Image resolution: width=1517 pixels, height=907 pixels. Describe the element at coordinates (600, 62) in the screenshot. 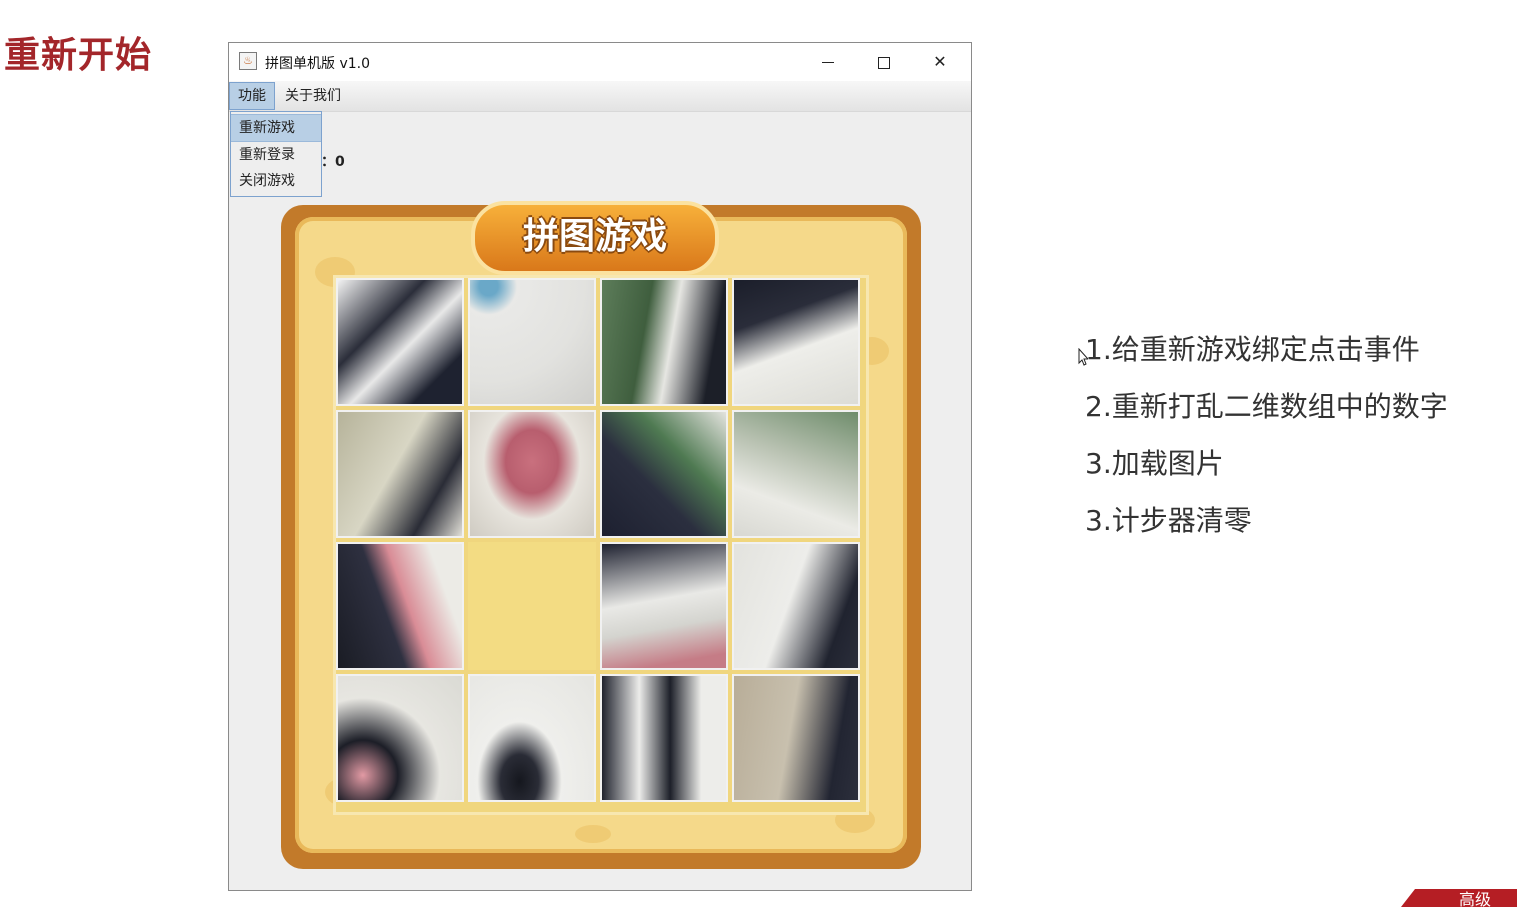

I see `window-titlebar: ♨ 拼图单机版 v1.0 ✕` at that location.